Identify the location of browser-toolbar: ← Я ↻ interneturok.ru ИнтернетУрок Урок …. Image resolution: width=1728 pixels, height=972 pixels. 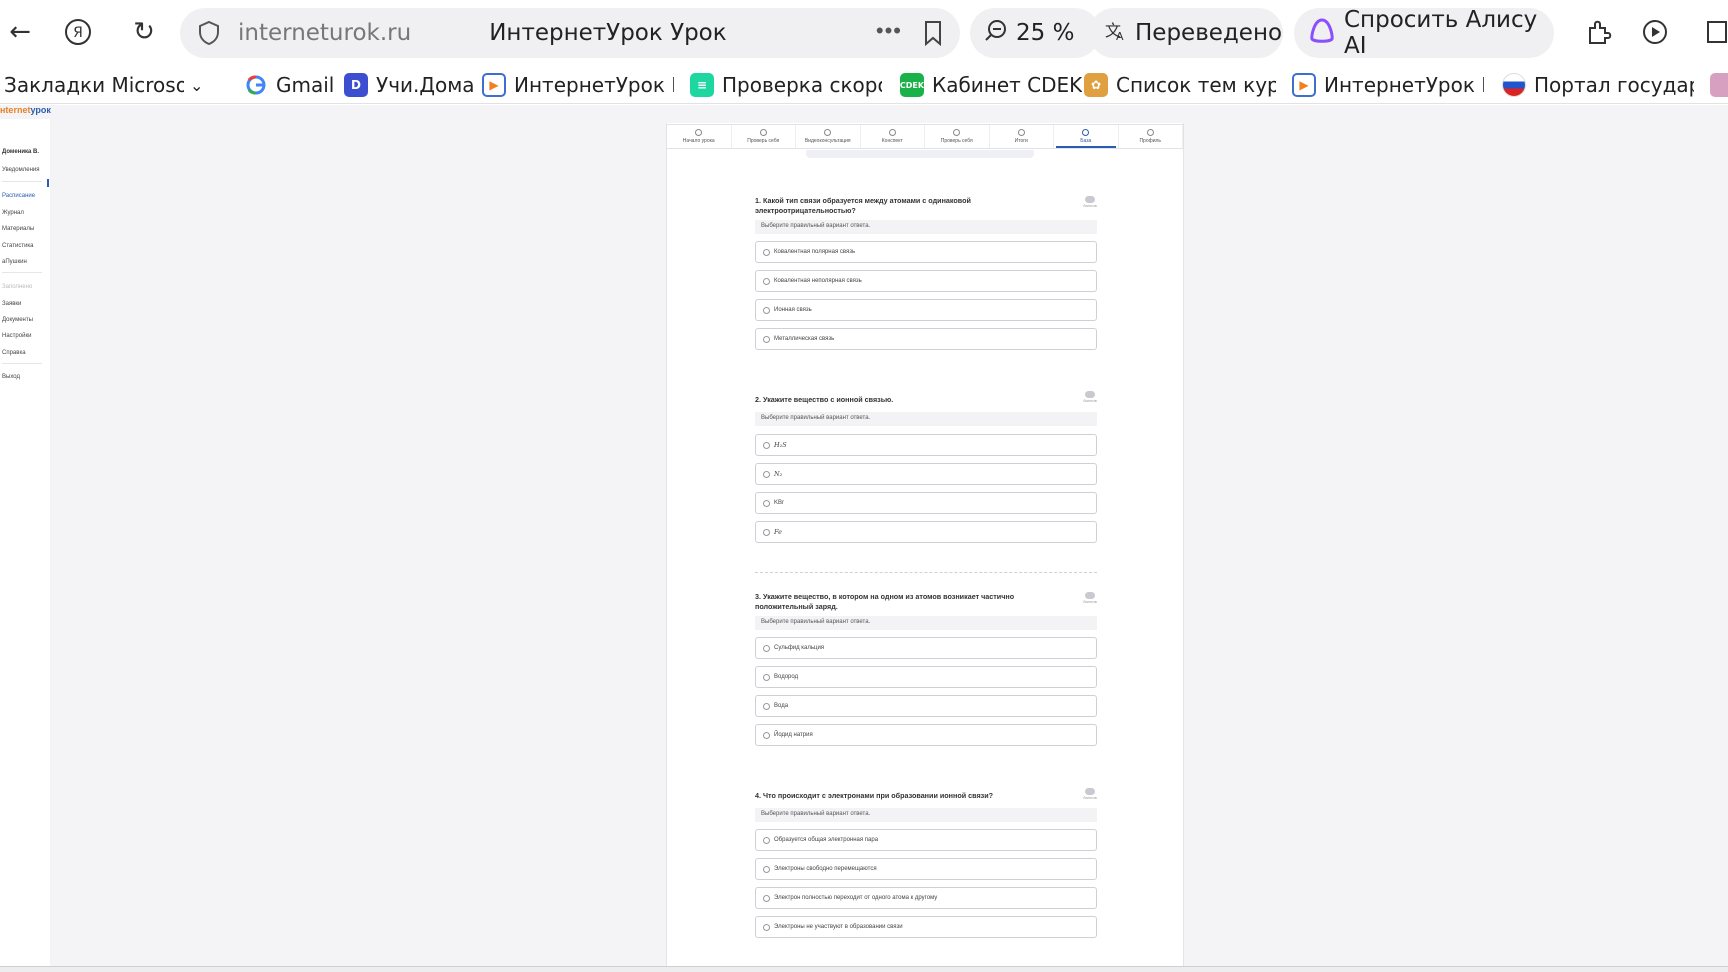
(864, 32).